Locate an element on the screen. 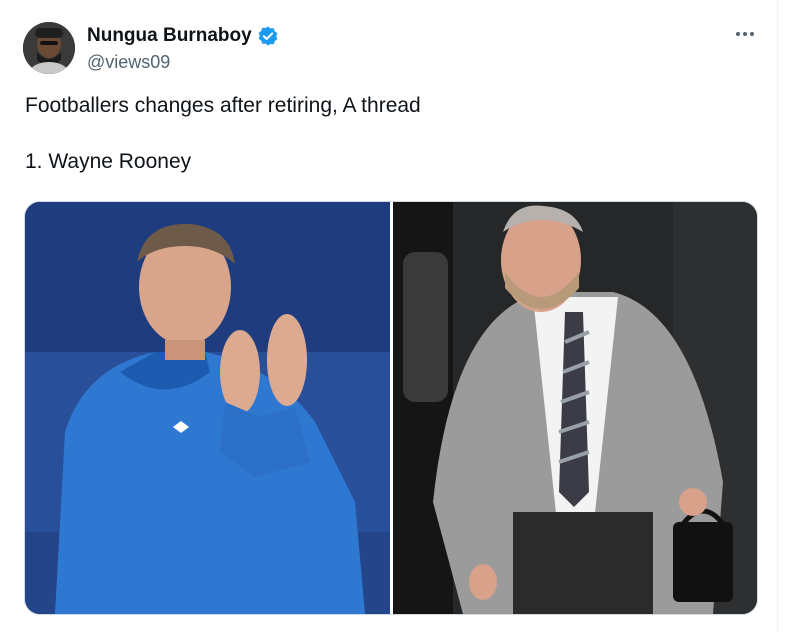 This screenshot has width=800, height=632. profile-avatar-icon is located at coordinates (49, 48).